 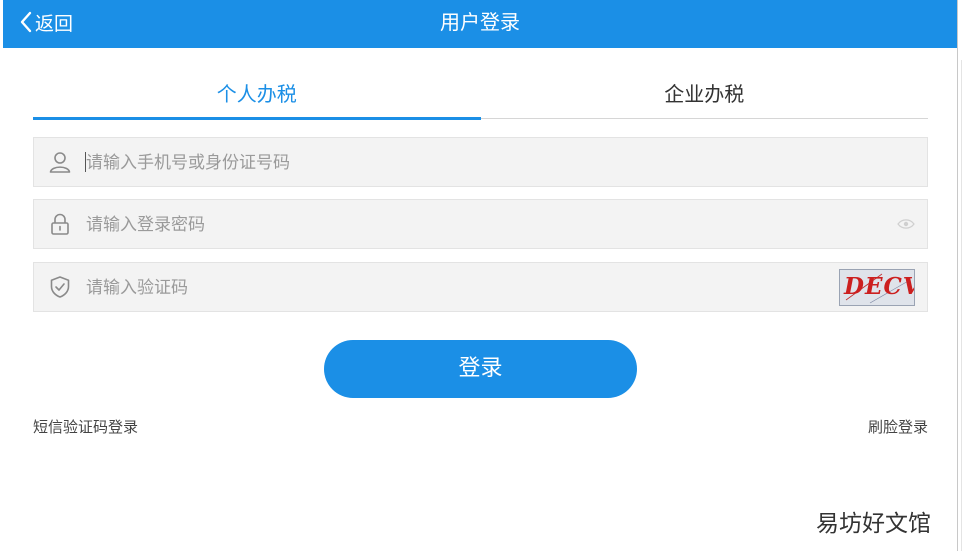 I want to click on account-input, so click(x=466, y=163).